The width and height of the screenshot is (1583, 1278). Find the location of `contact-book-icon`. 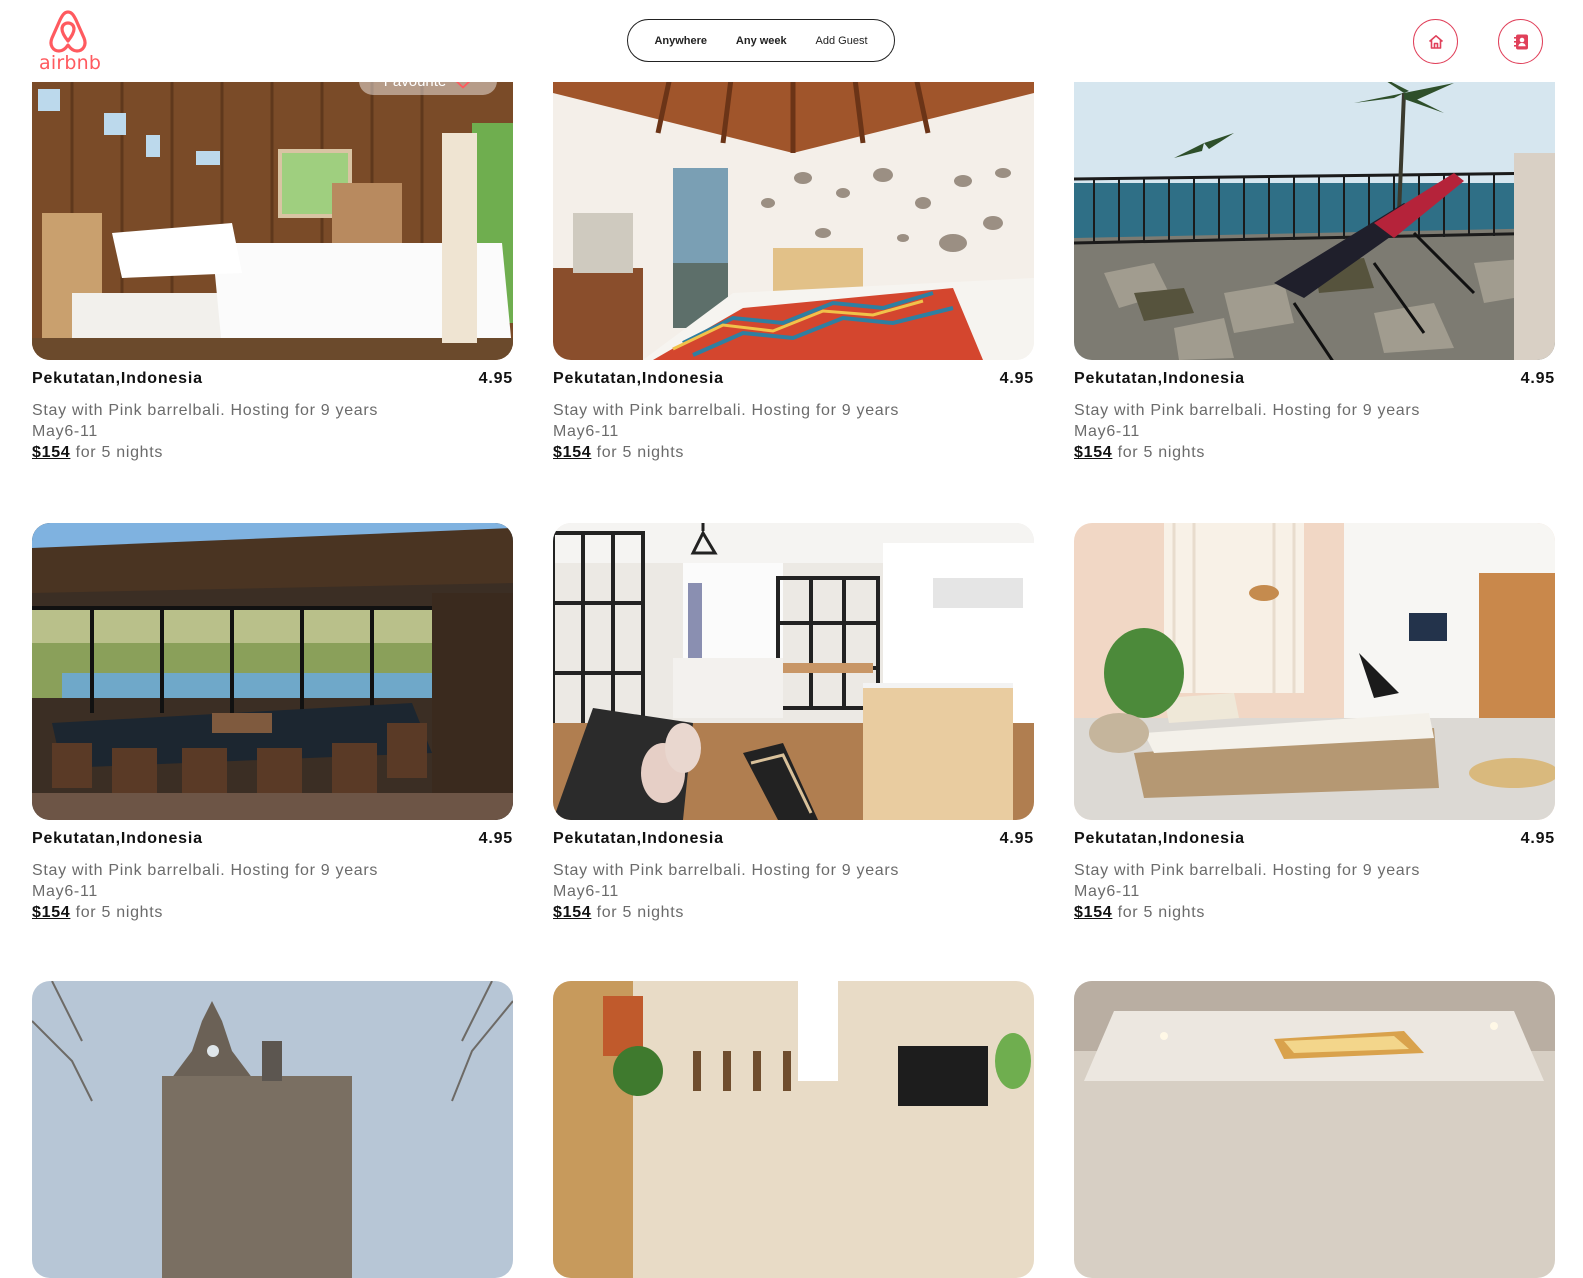

contact-book-icon is located at coordinates (1520, 41).